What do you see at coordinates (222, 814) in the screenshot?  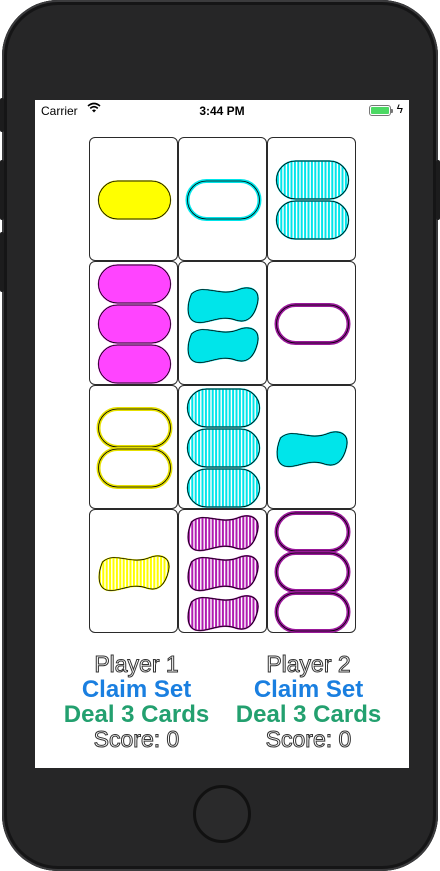 I see `home-button` at bounding box center [222, 814].